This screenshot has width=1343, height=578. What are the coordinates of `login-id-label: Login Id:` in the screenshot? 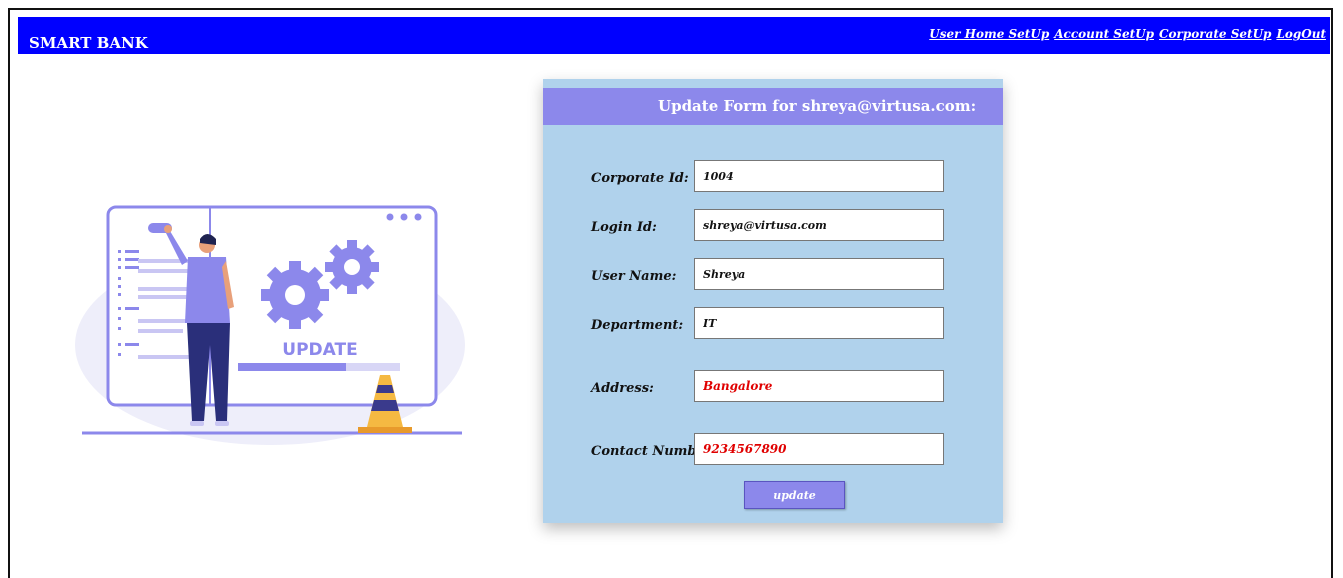 It's located at (624, 227).